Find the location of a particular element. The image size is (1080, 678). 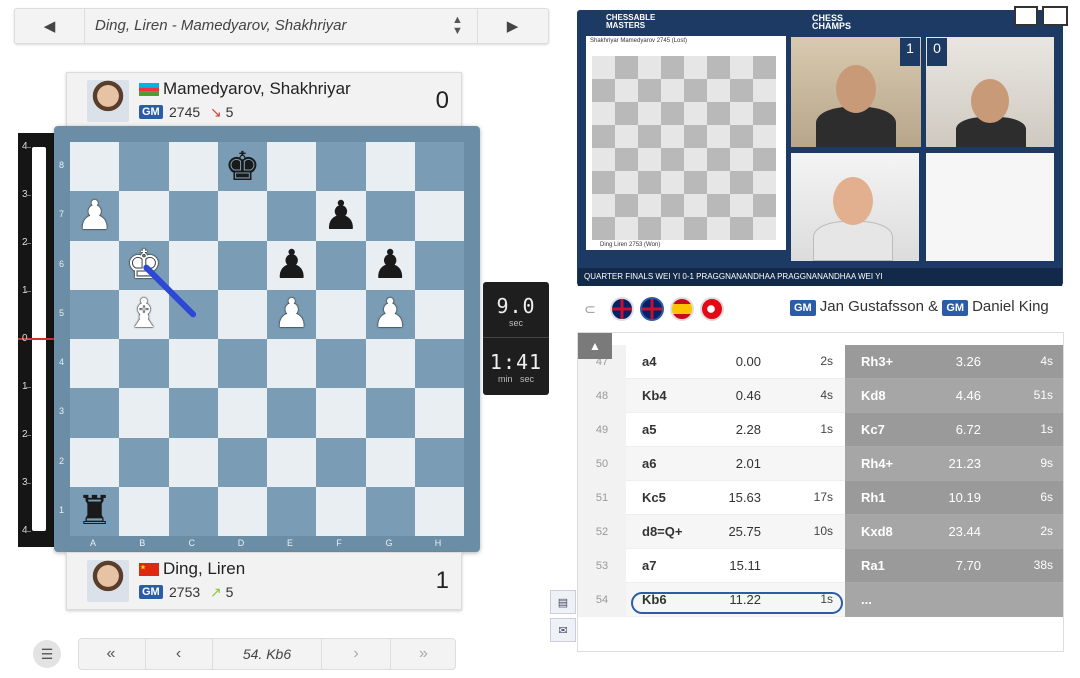

white-move-time: 2s is located at coordinates (826, 361).